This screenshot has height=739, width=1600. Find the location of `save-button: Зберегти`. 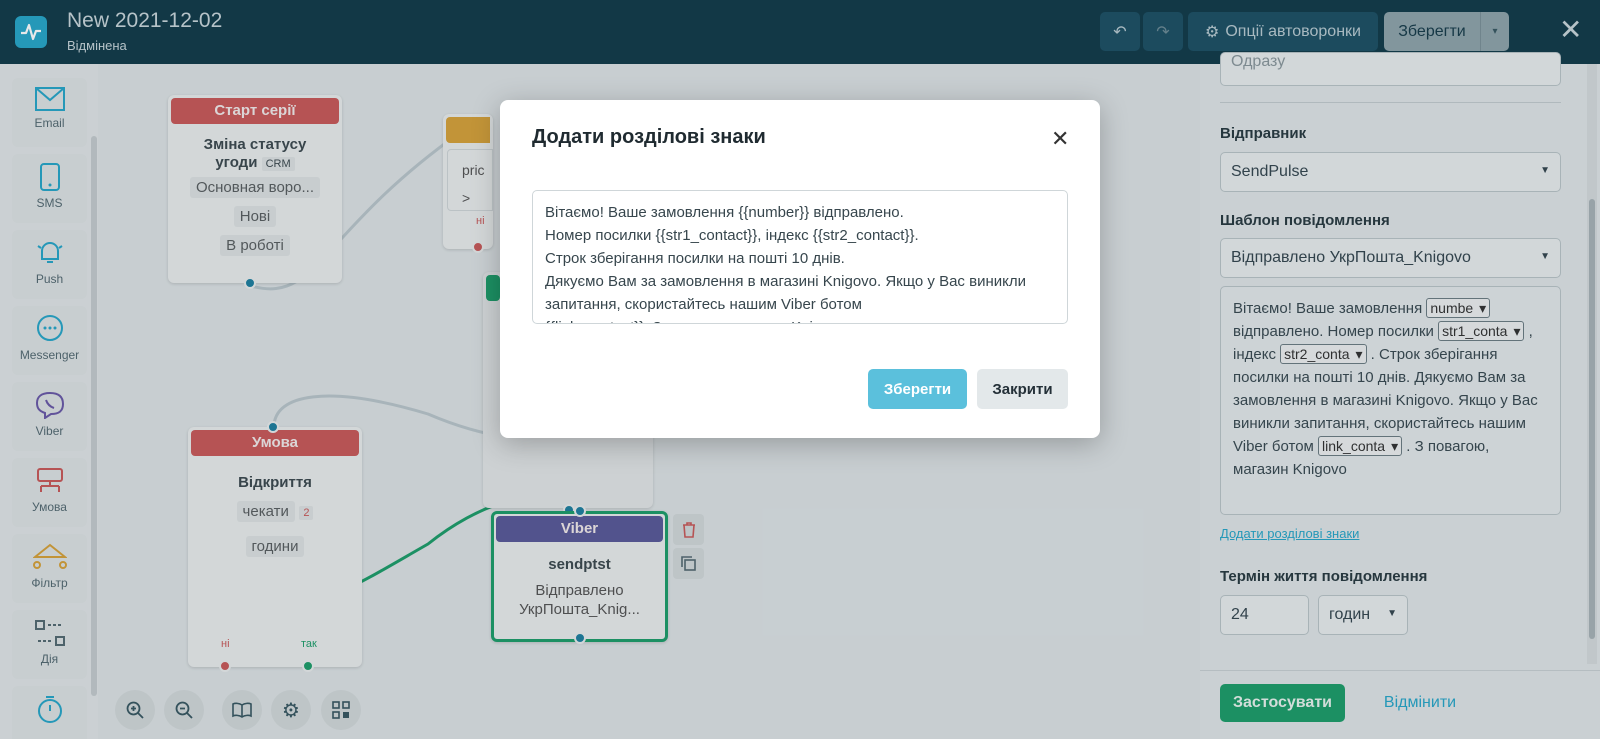

save-button: Зберегти is located at coordinates (917, 389).